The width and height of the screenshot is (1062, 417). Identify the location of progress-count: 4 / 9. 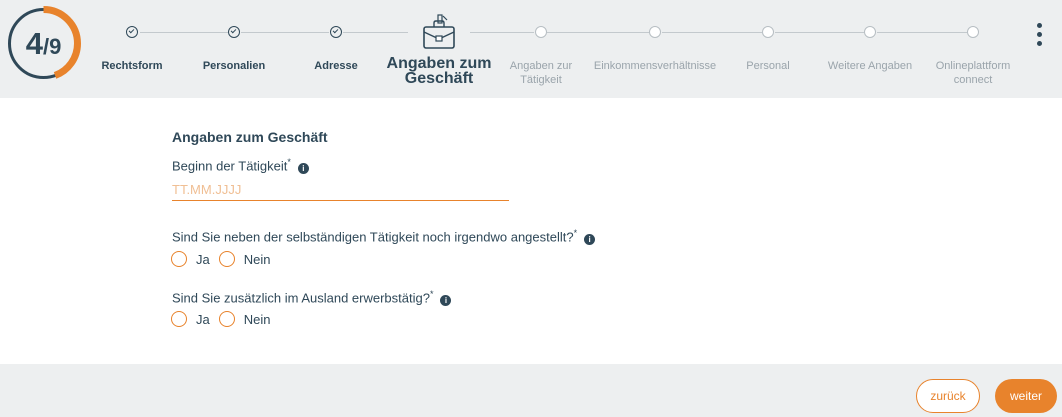
(43, 43).